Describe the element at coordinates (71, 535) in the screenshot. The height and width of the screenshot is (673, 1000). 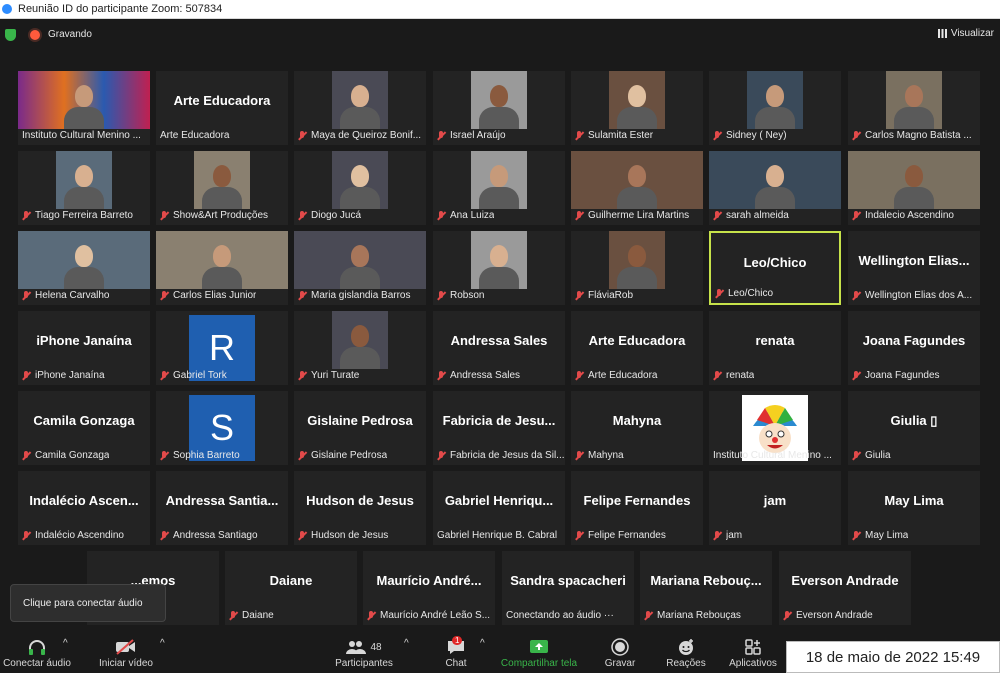
I see `participant-name-bar: Indalécio Ascendino` at that location.